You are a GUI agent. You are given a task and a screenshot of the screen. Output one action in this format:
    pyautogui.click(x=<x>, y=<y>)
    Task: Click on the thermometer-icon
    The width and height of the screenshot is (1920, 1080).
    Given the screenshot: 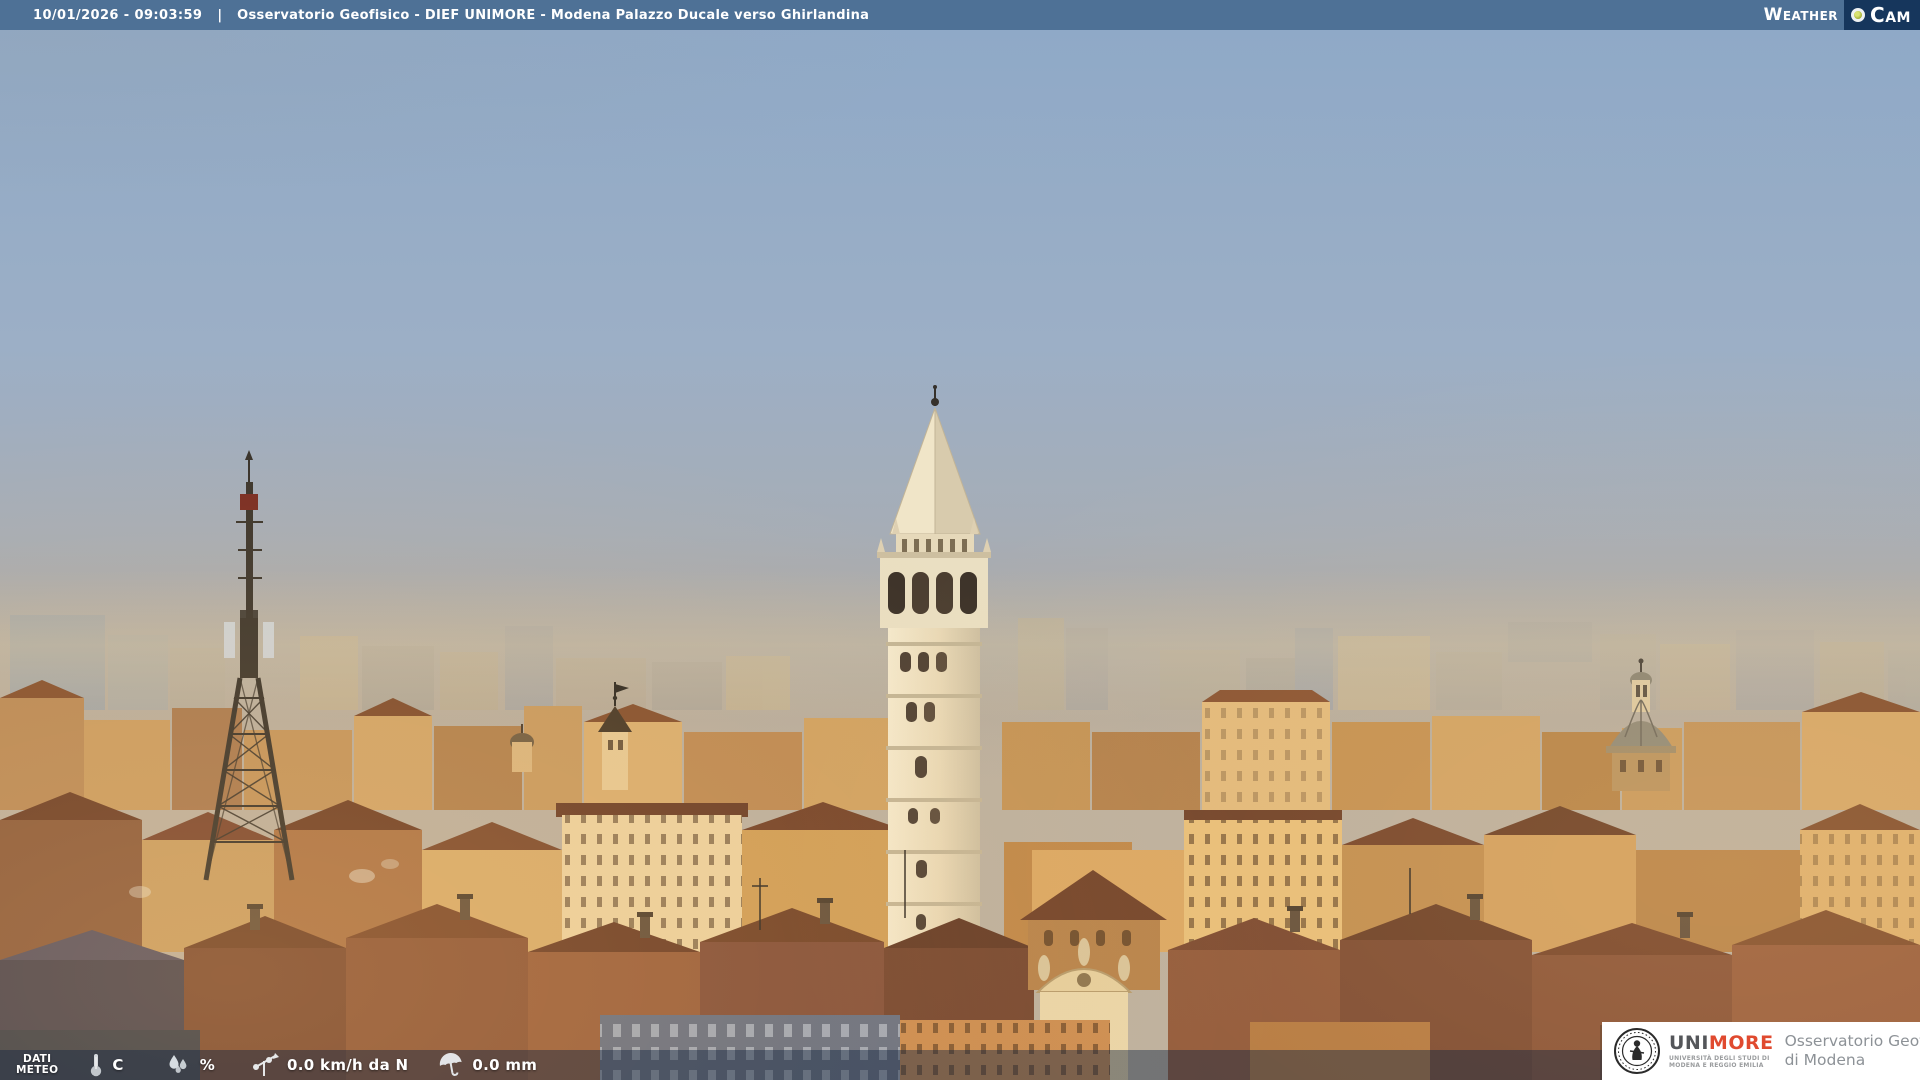 What is the action you would take?
    pyautogui.click(x=96, y=1065)
    